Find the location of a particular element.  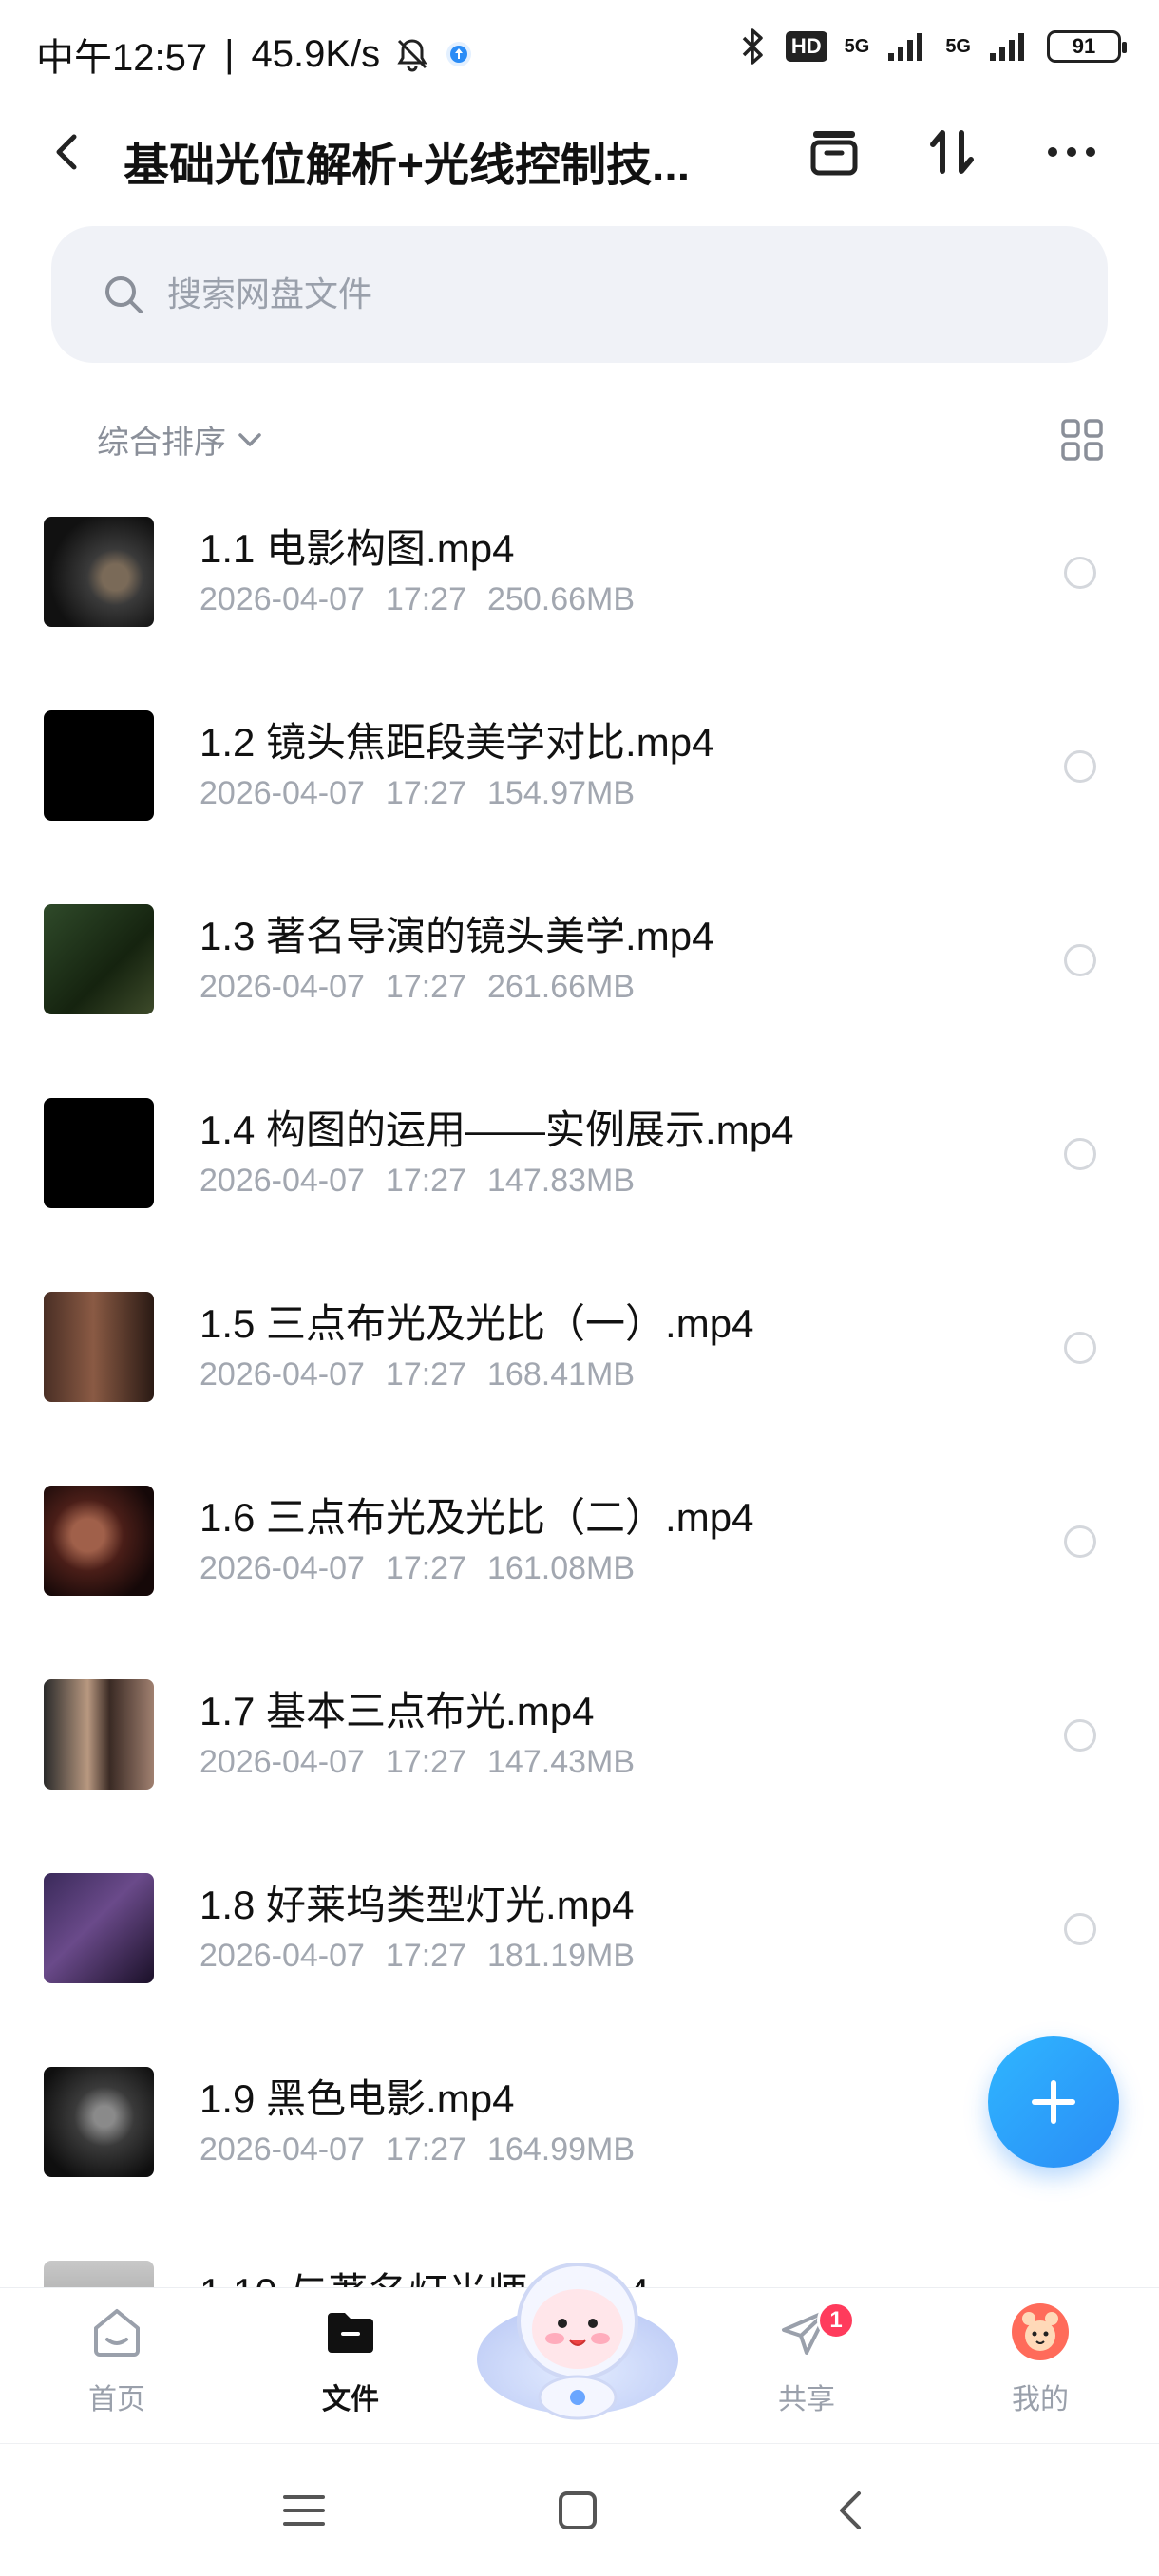

file-meta: 2026-04-07 17:27 181.19MB is located at coordinates (428, 1956).